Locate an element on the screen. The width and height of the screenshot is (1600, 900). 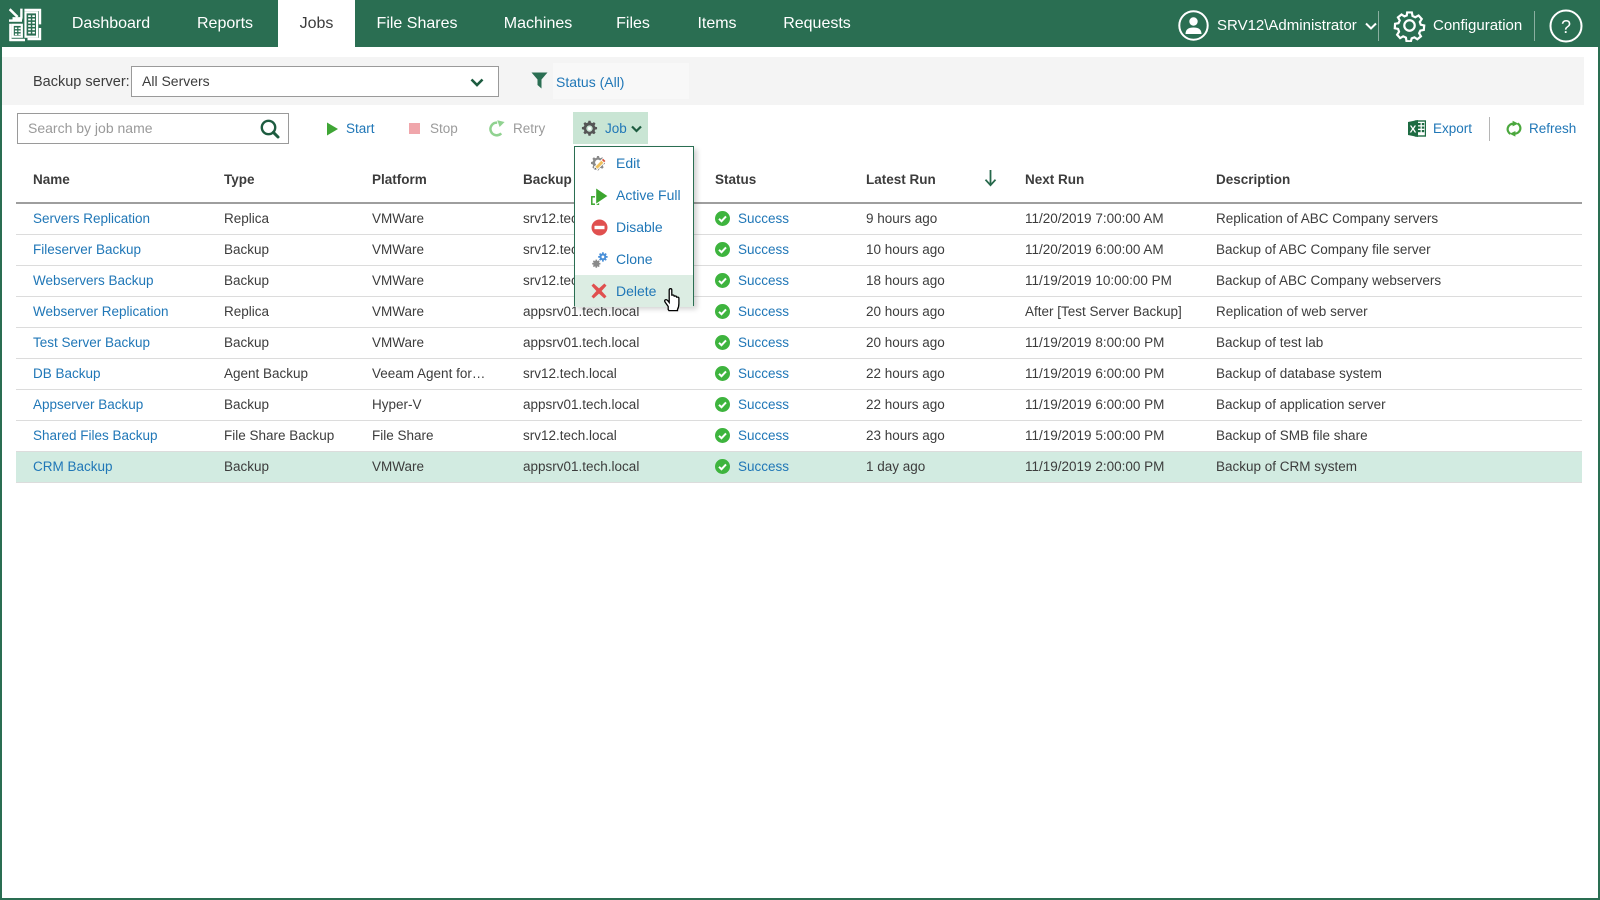
svg-text: X is located at coordinates (1413, 129).